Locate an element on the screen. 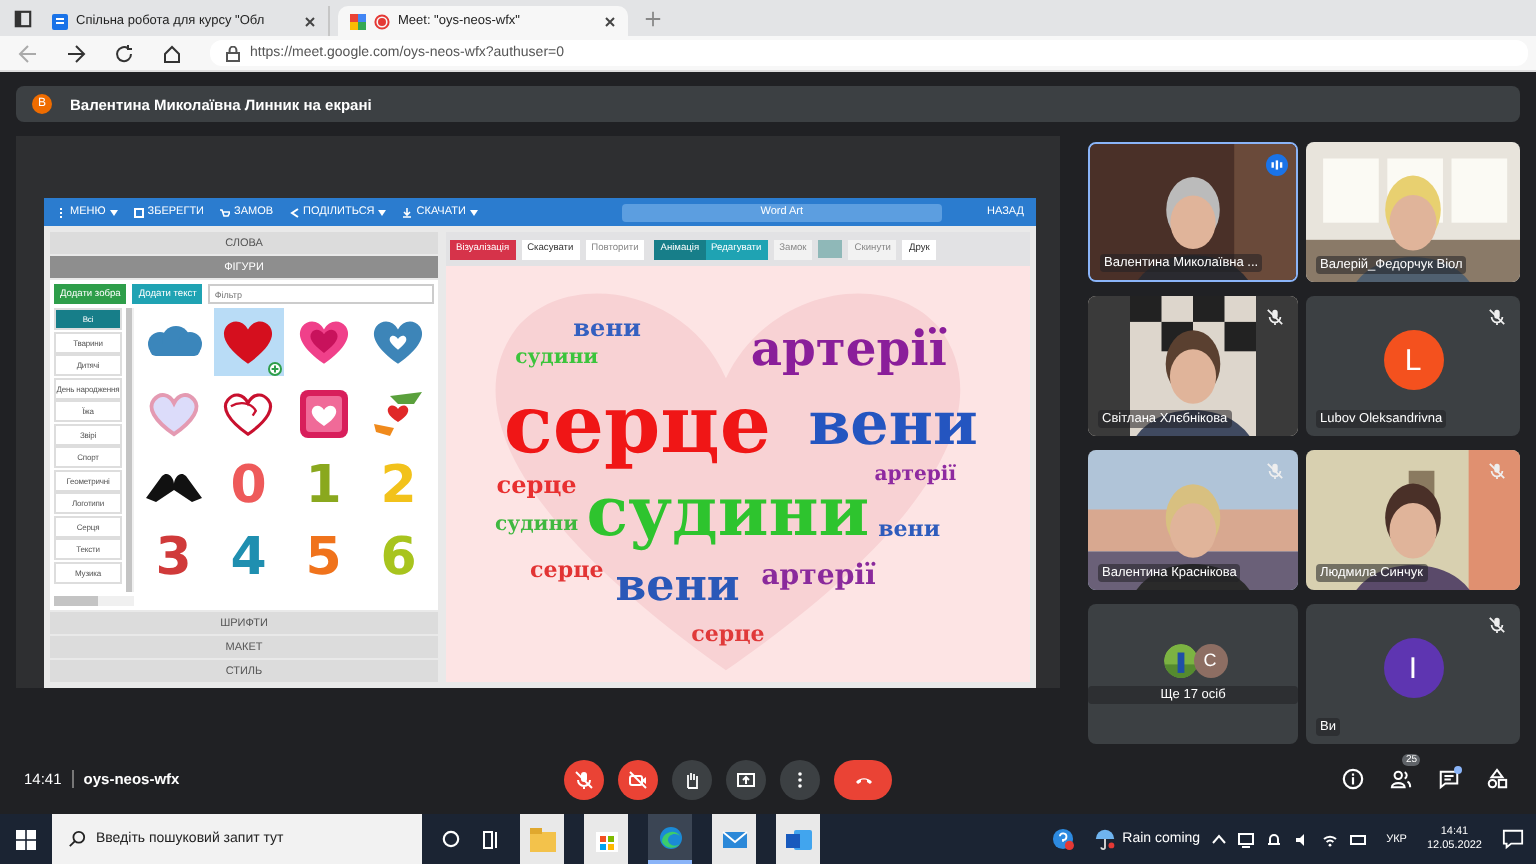 This screenshot has width=1536, height=864. chat-button is located at coordinates (1449, 779).